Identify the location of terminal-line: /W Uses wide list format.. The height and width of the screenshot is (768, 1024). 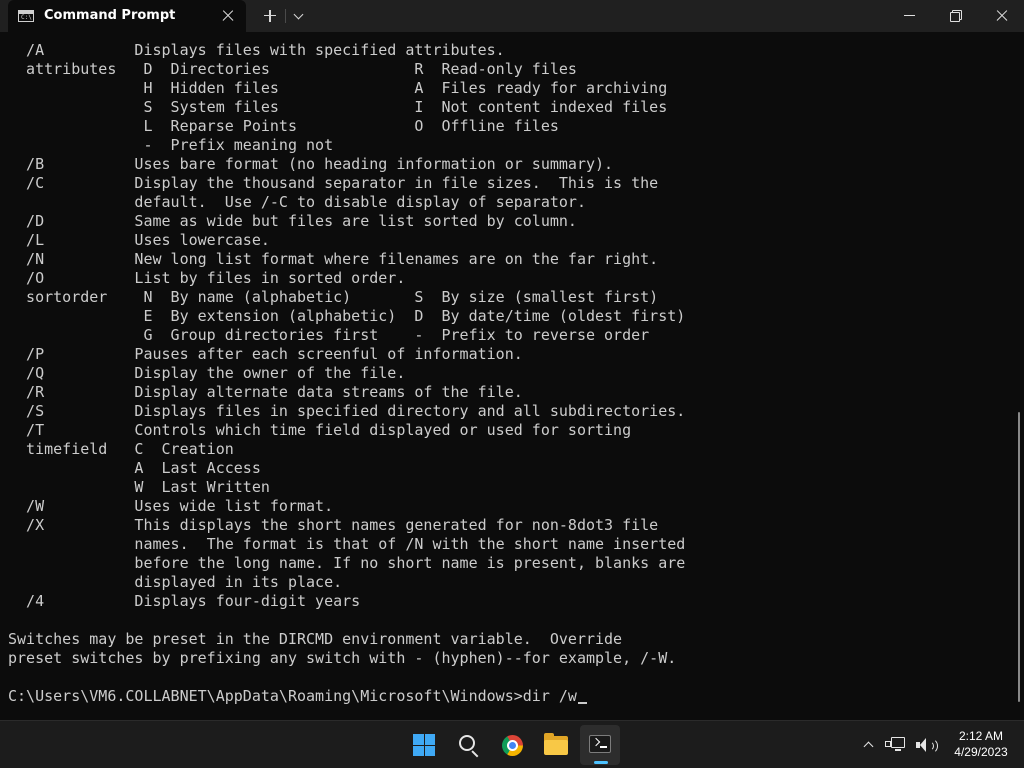
(171, 506).